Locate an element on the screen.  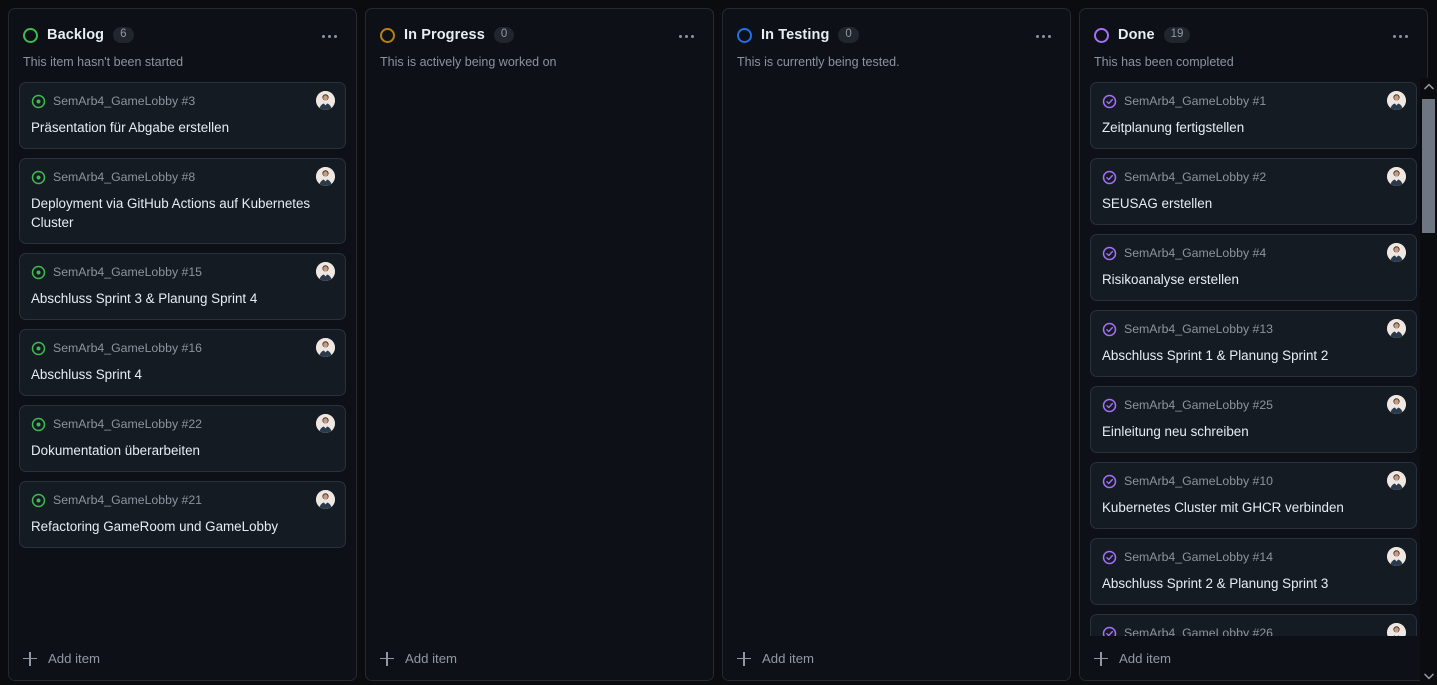
column-header-backlog: Backlog 6 This item hasn't been started is located at coordinates (182, 39).